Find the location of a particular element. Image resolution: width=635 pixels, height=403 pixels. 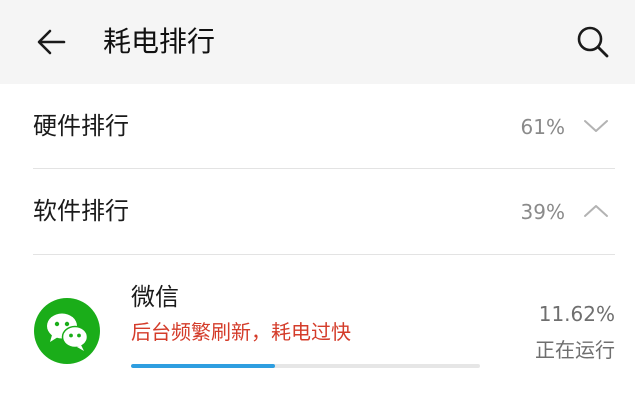

page-title: 耗电排行 is located at coordinates (159, 41).